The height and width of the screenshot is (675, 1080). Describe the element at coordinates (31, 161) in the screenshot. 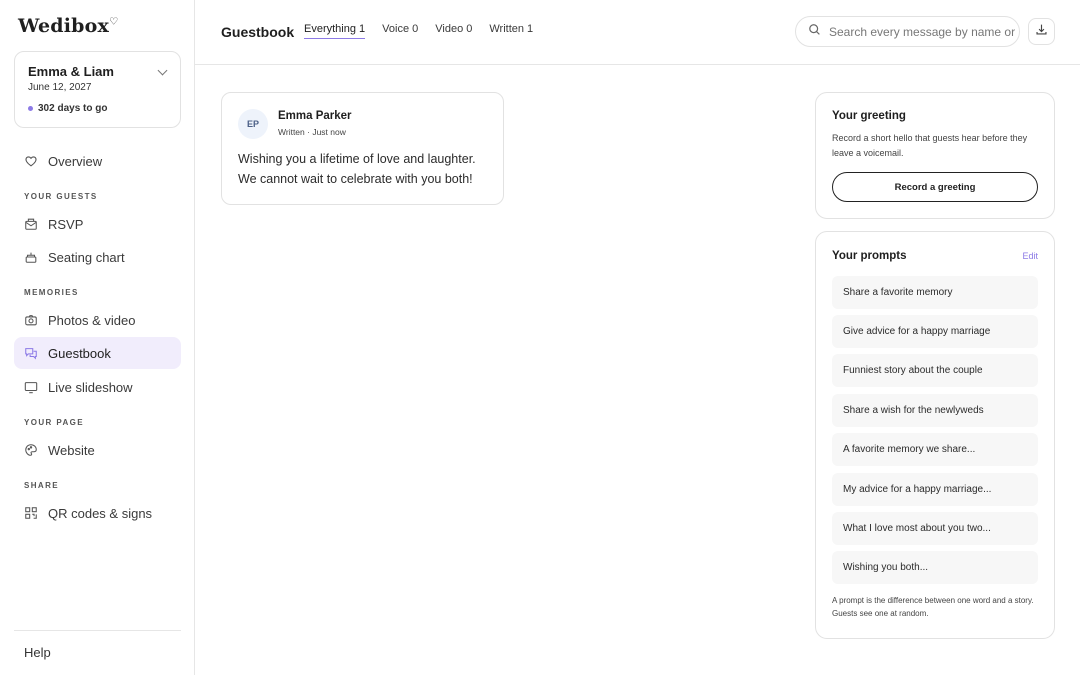

I see `heart-icon` at that location.